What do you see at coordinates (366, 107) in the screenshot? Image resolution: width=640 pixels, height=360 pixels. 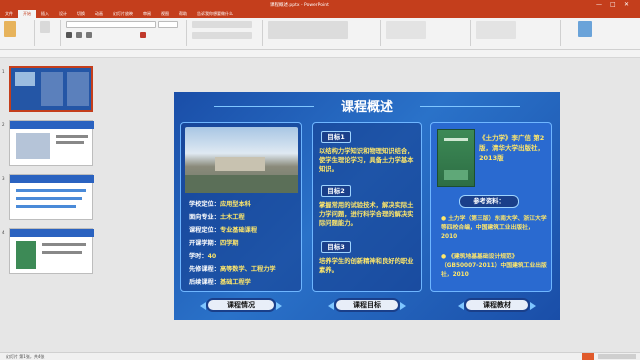 I see `slide-title: 课程概述` at bounding box center [366, 107].